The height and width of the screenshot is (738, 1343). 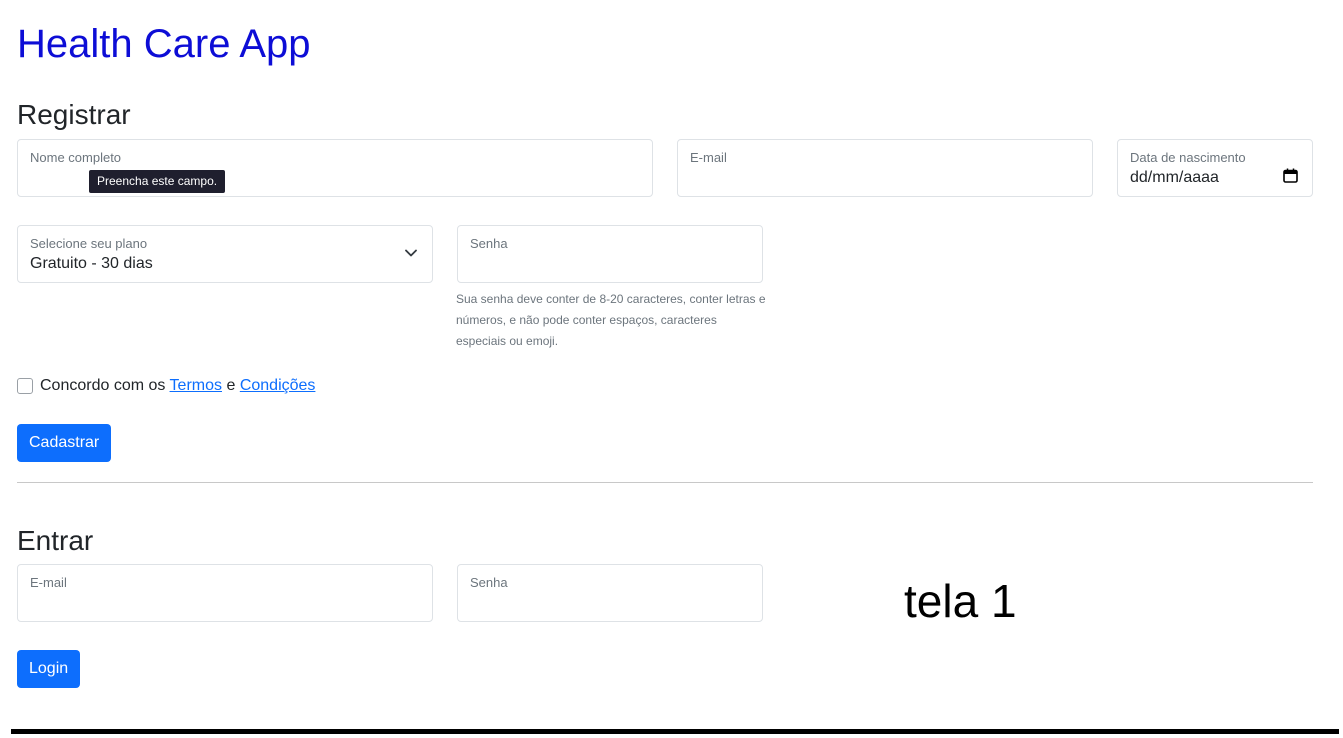 I want to click on birthdate-field: Data de nascimento dd/mm/aaaa, so click(x=1215, y=168).